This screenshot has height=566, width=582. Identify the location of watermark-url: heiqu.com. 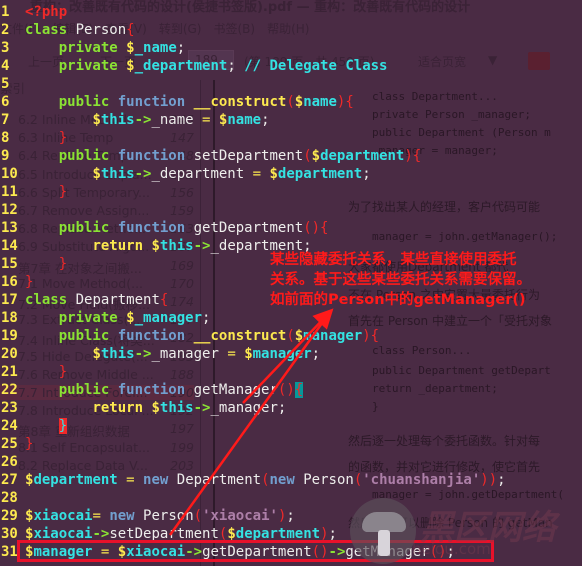
(451, 549).